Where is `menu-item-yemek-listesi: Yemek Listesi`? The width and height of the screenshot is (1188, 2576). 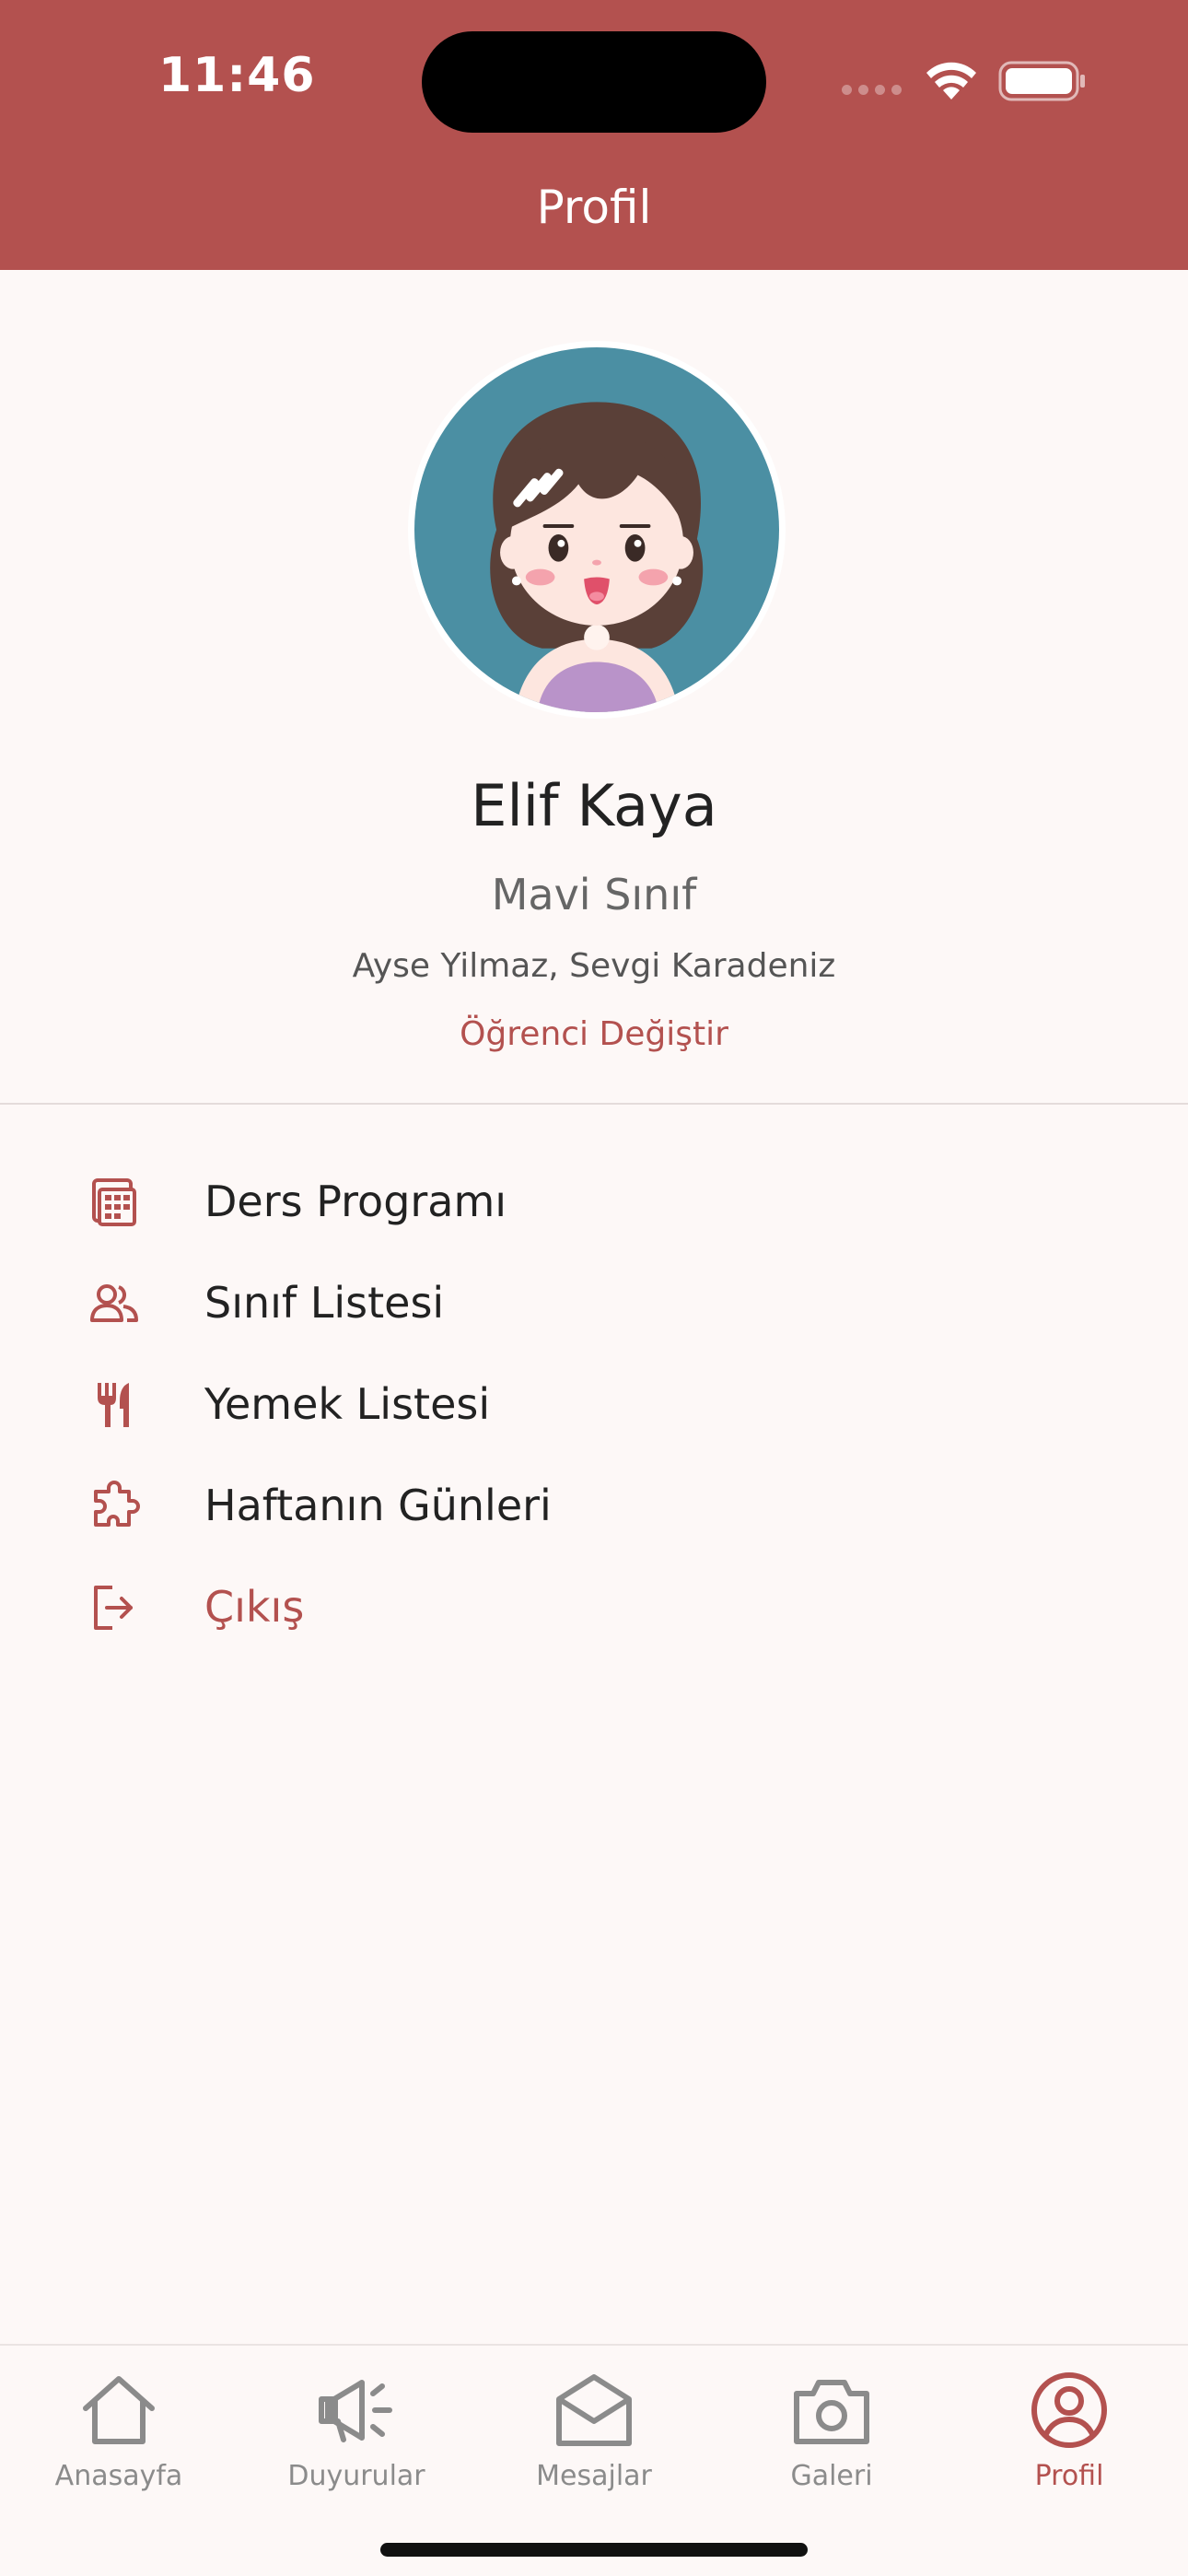 menu-item-yemek-listesi: Yemek Listesi is located at coordinates (594, 1405).